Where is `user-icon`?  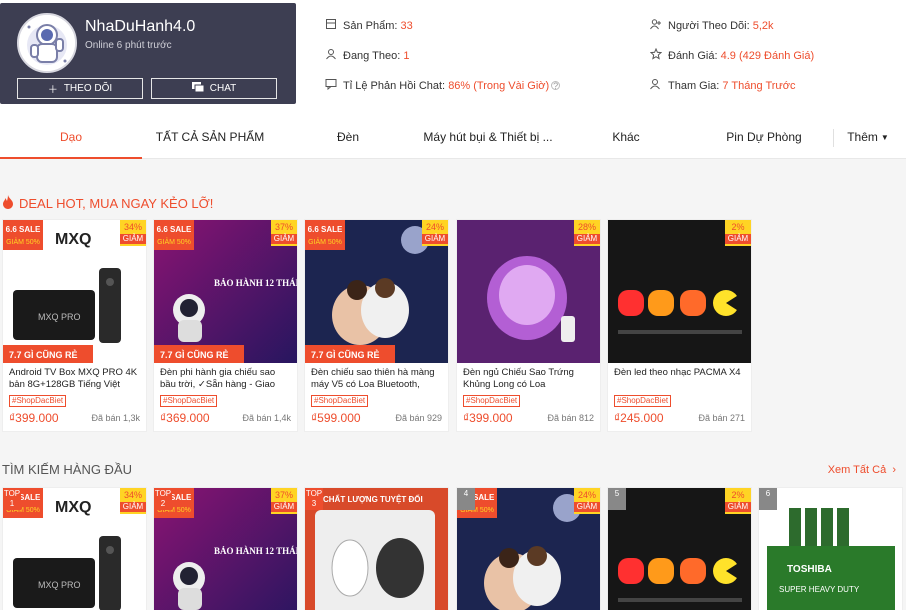 user-icon is located at coordinates (331, 55).